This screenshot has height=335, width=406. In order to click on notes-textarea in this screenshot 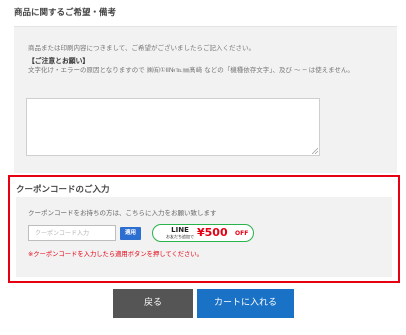, I will do `click(173, 127)`.